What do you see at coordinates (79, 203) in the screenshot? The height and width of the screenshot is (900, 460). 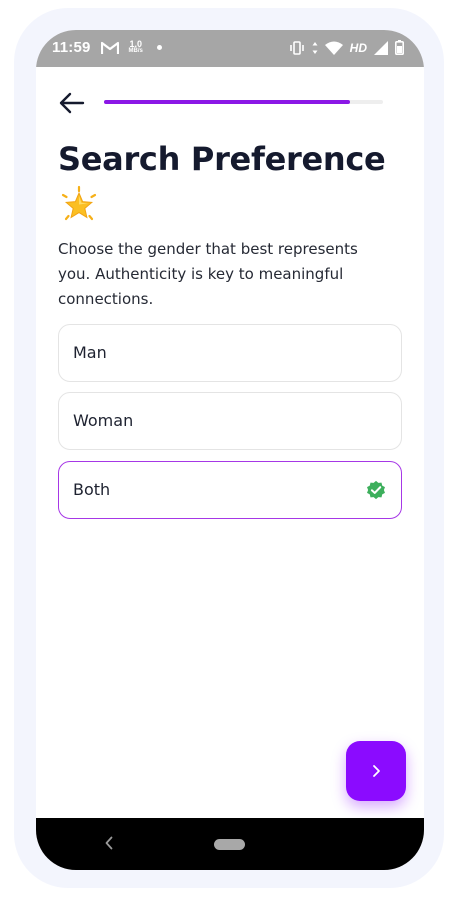 I see `star-emoji-icon` at bounding box center [79, 203].